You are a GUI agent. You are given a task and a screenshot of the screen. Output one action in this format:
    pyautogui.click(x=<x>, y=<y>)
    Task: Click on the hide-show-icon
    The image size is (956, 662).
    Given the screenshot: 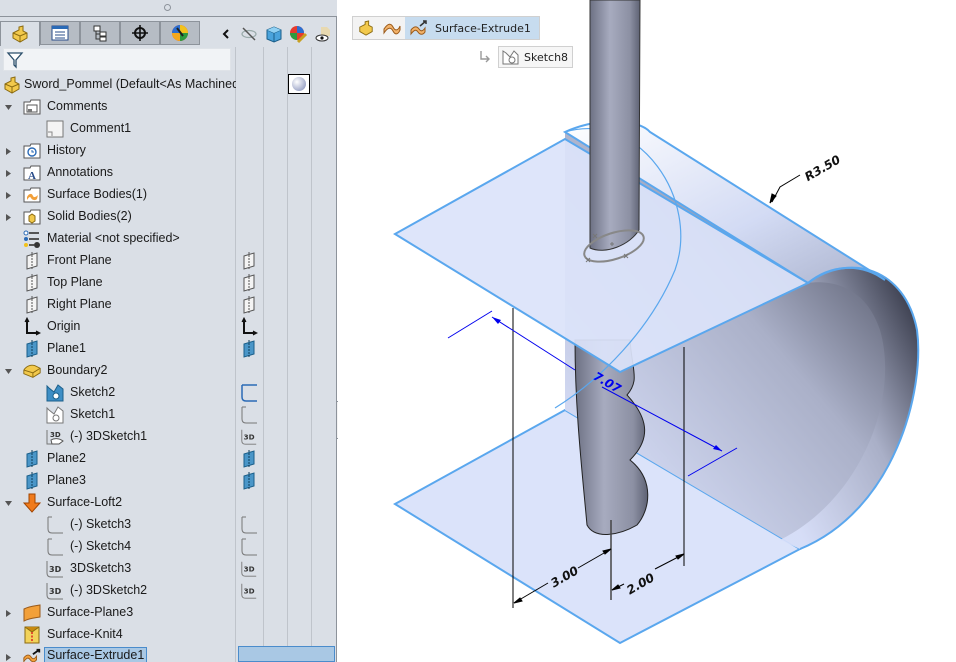 What is the action you would take?
    pyautogui.click(x=249, y=34)
    